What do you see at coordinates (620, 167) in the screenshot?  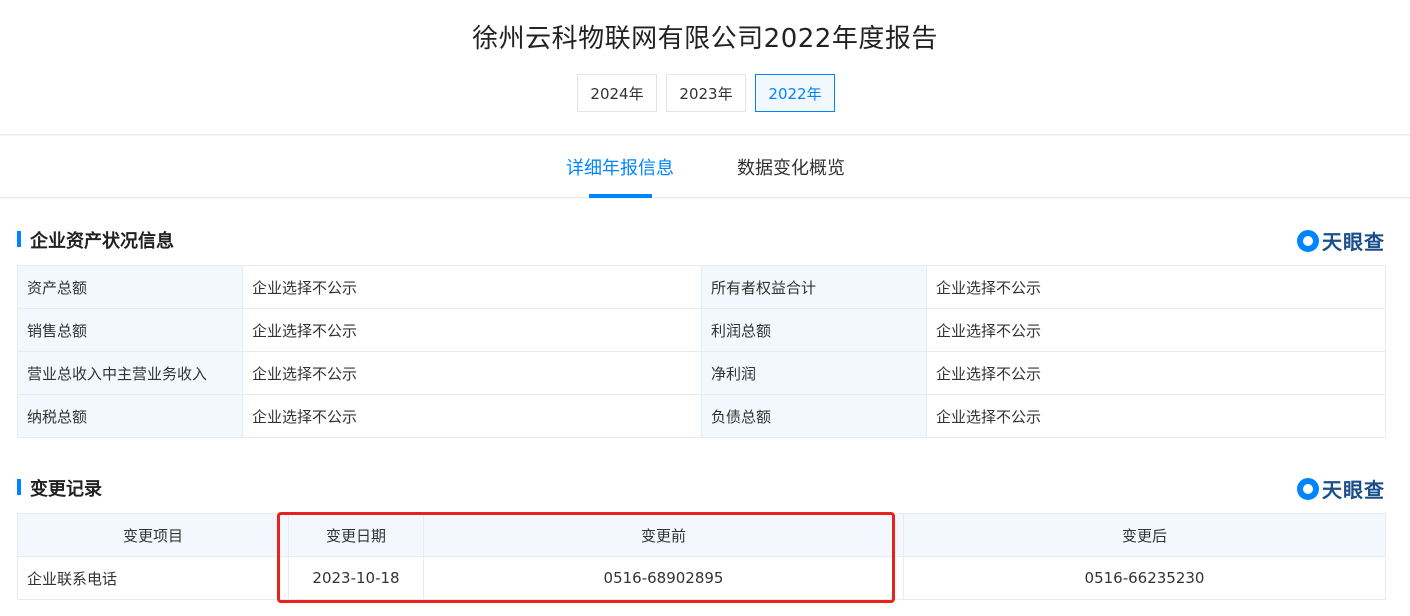 I see `tab-detailed-report: 详细年报信息` at bounding box center [620, 167].